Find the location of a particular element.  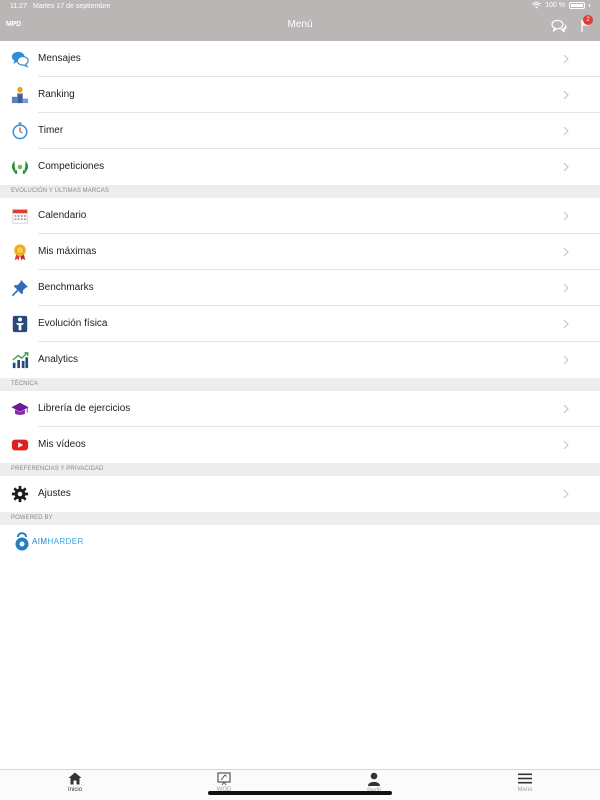

tab-label: Inicio is located at coordinates (74, 790).